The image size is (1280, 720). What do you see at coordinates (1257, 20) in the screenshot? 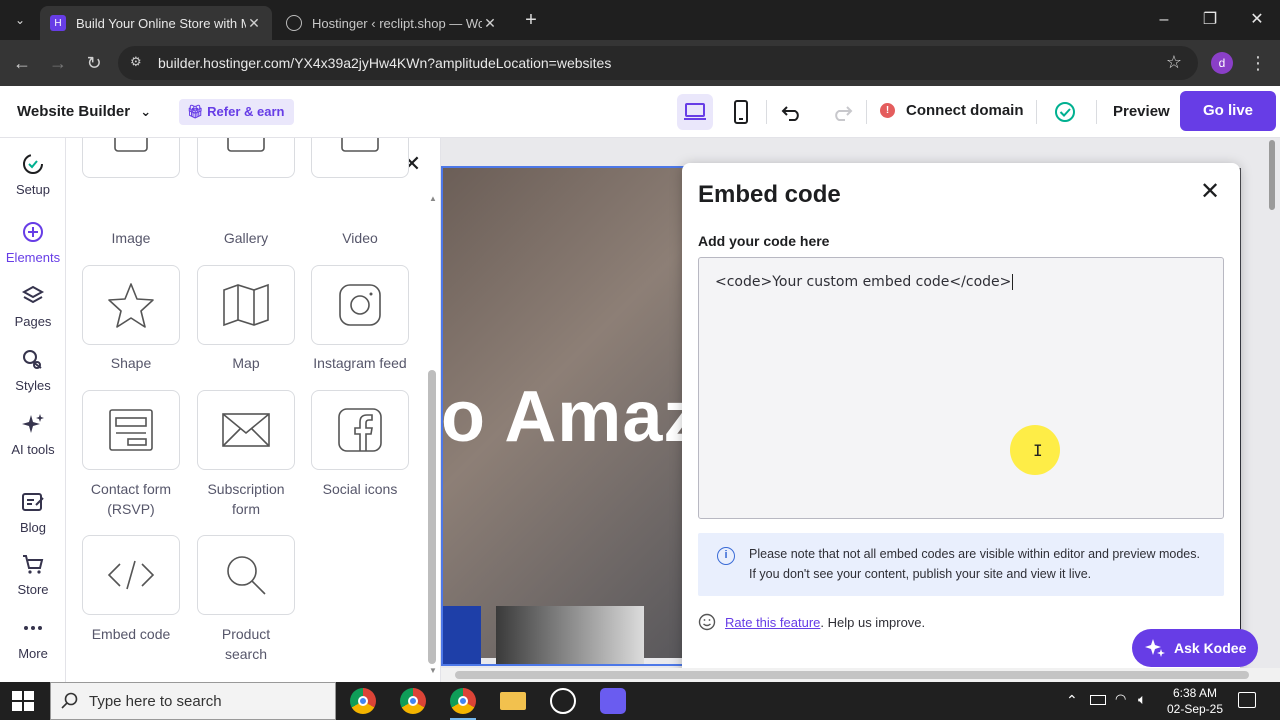
I see `window-close-icon: ✕` at bounding box center [1257, 20].